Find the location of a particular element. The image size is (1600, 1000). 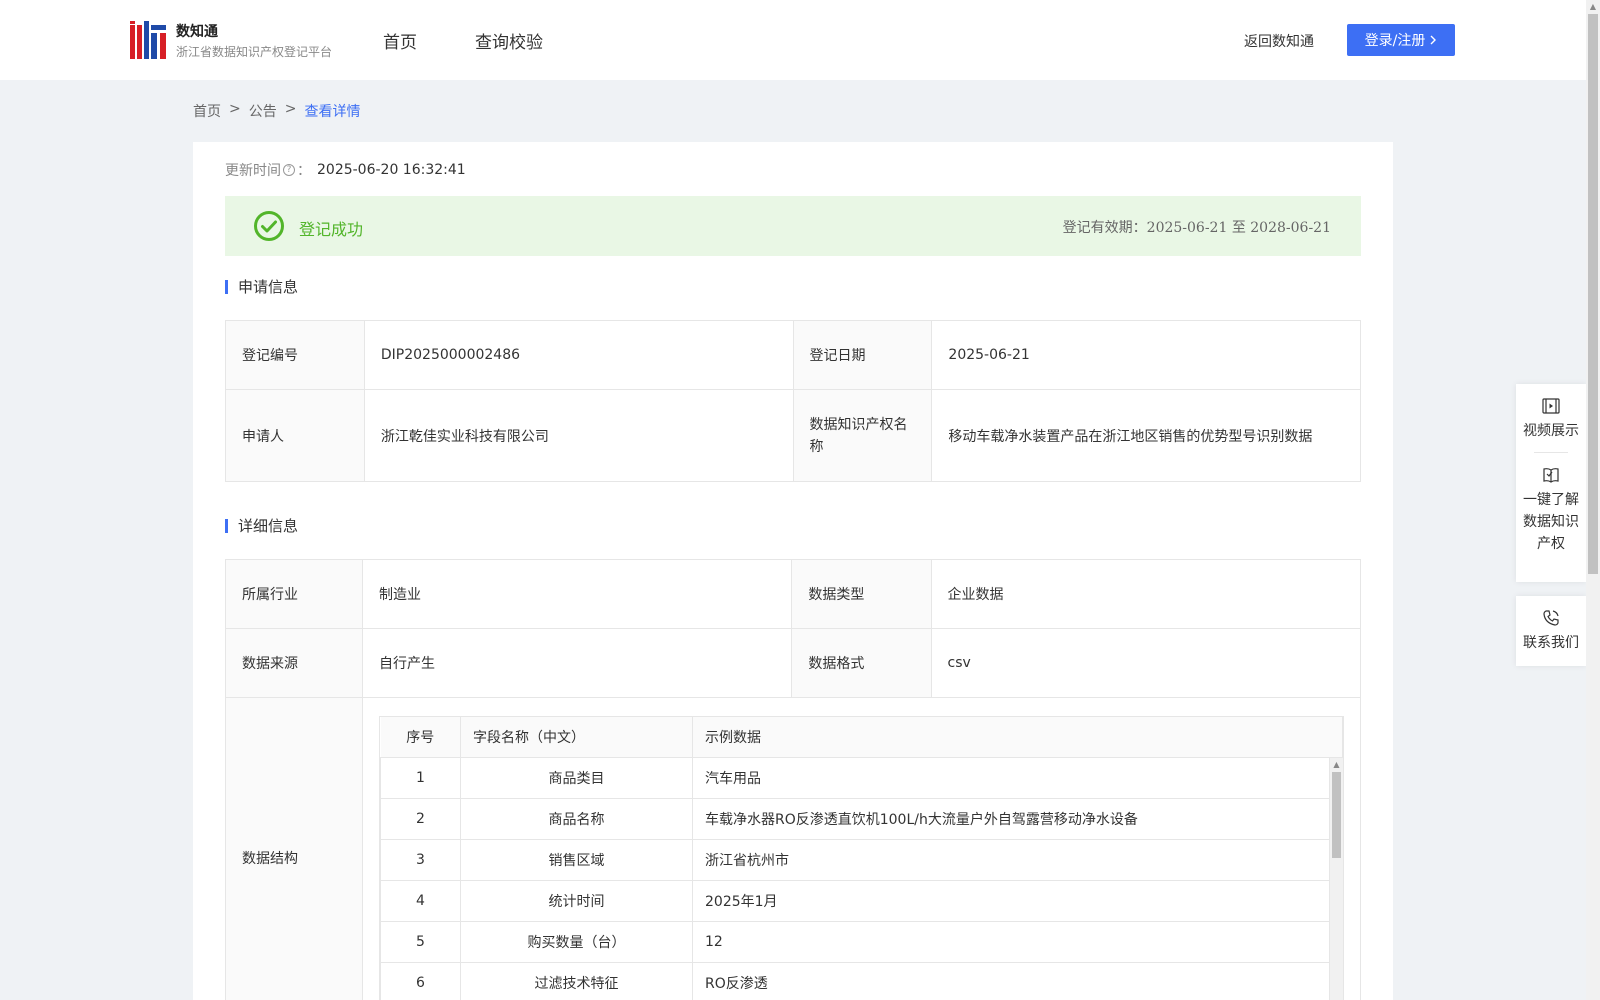

side-item-video: 视频展示 is located at coordinates (1551, 418).